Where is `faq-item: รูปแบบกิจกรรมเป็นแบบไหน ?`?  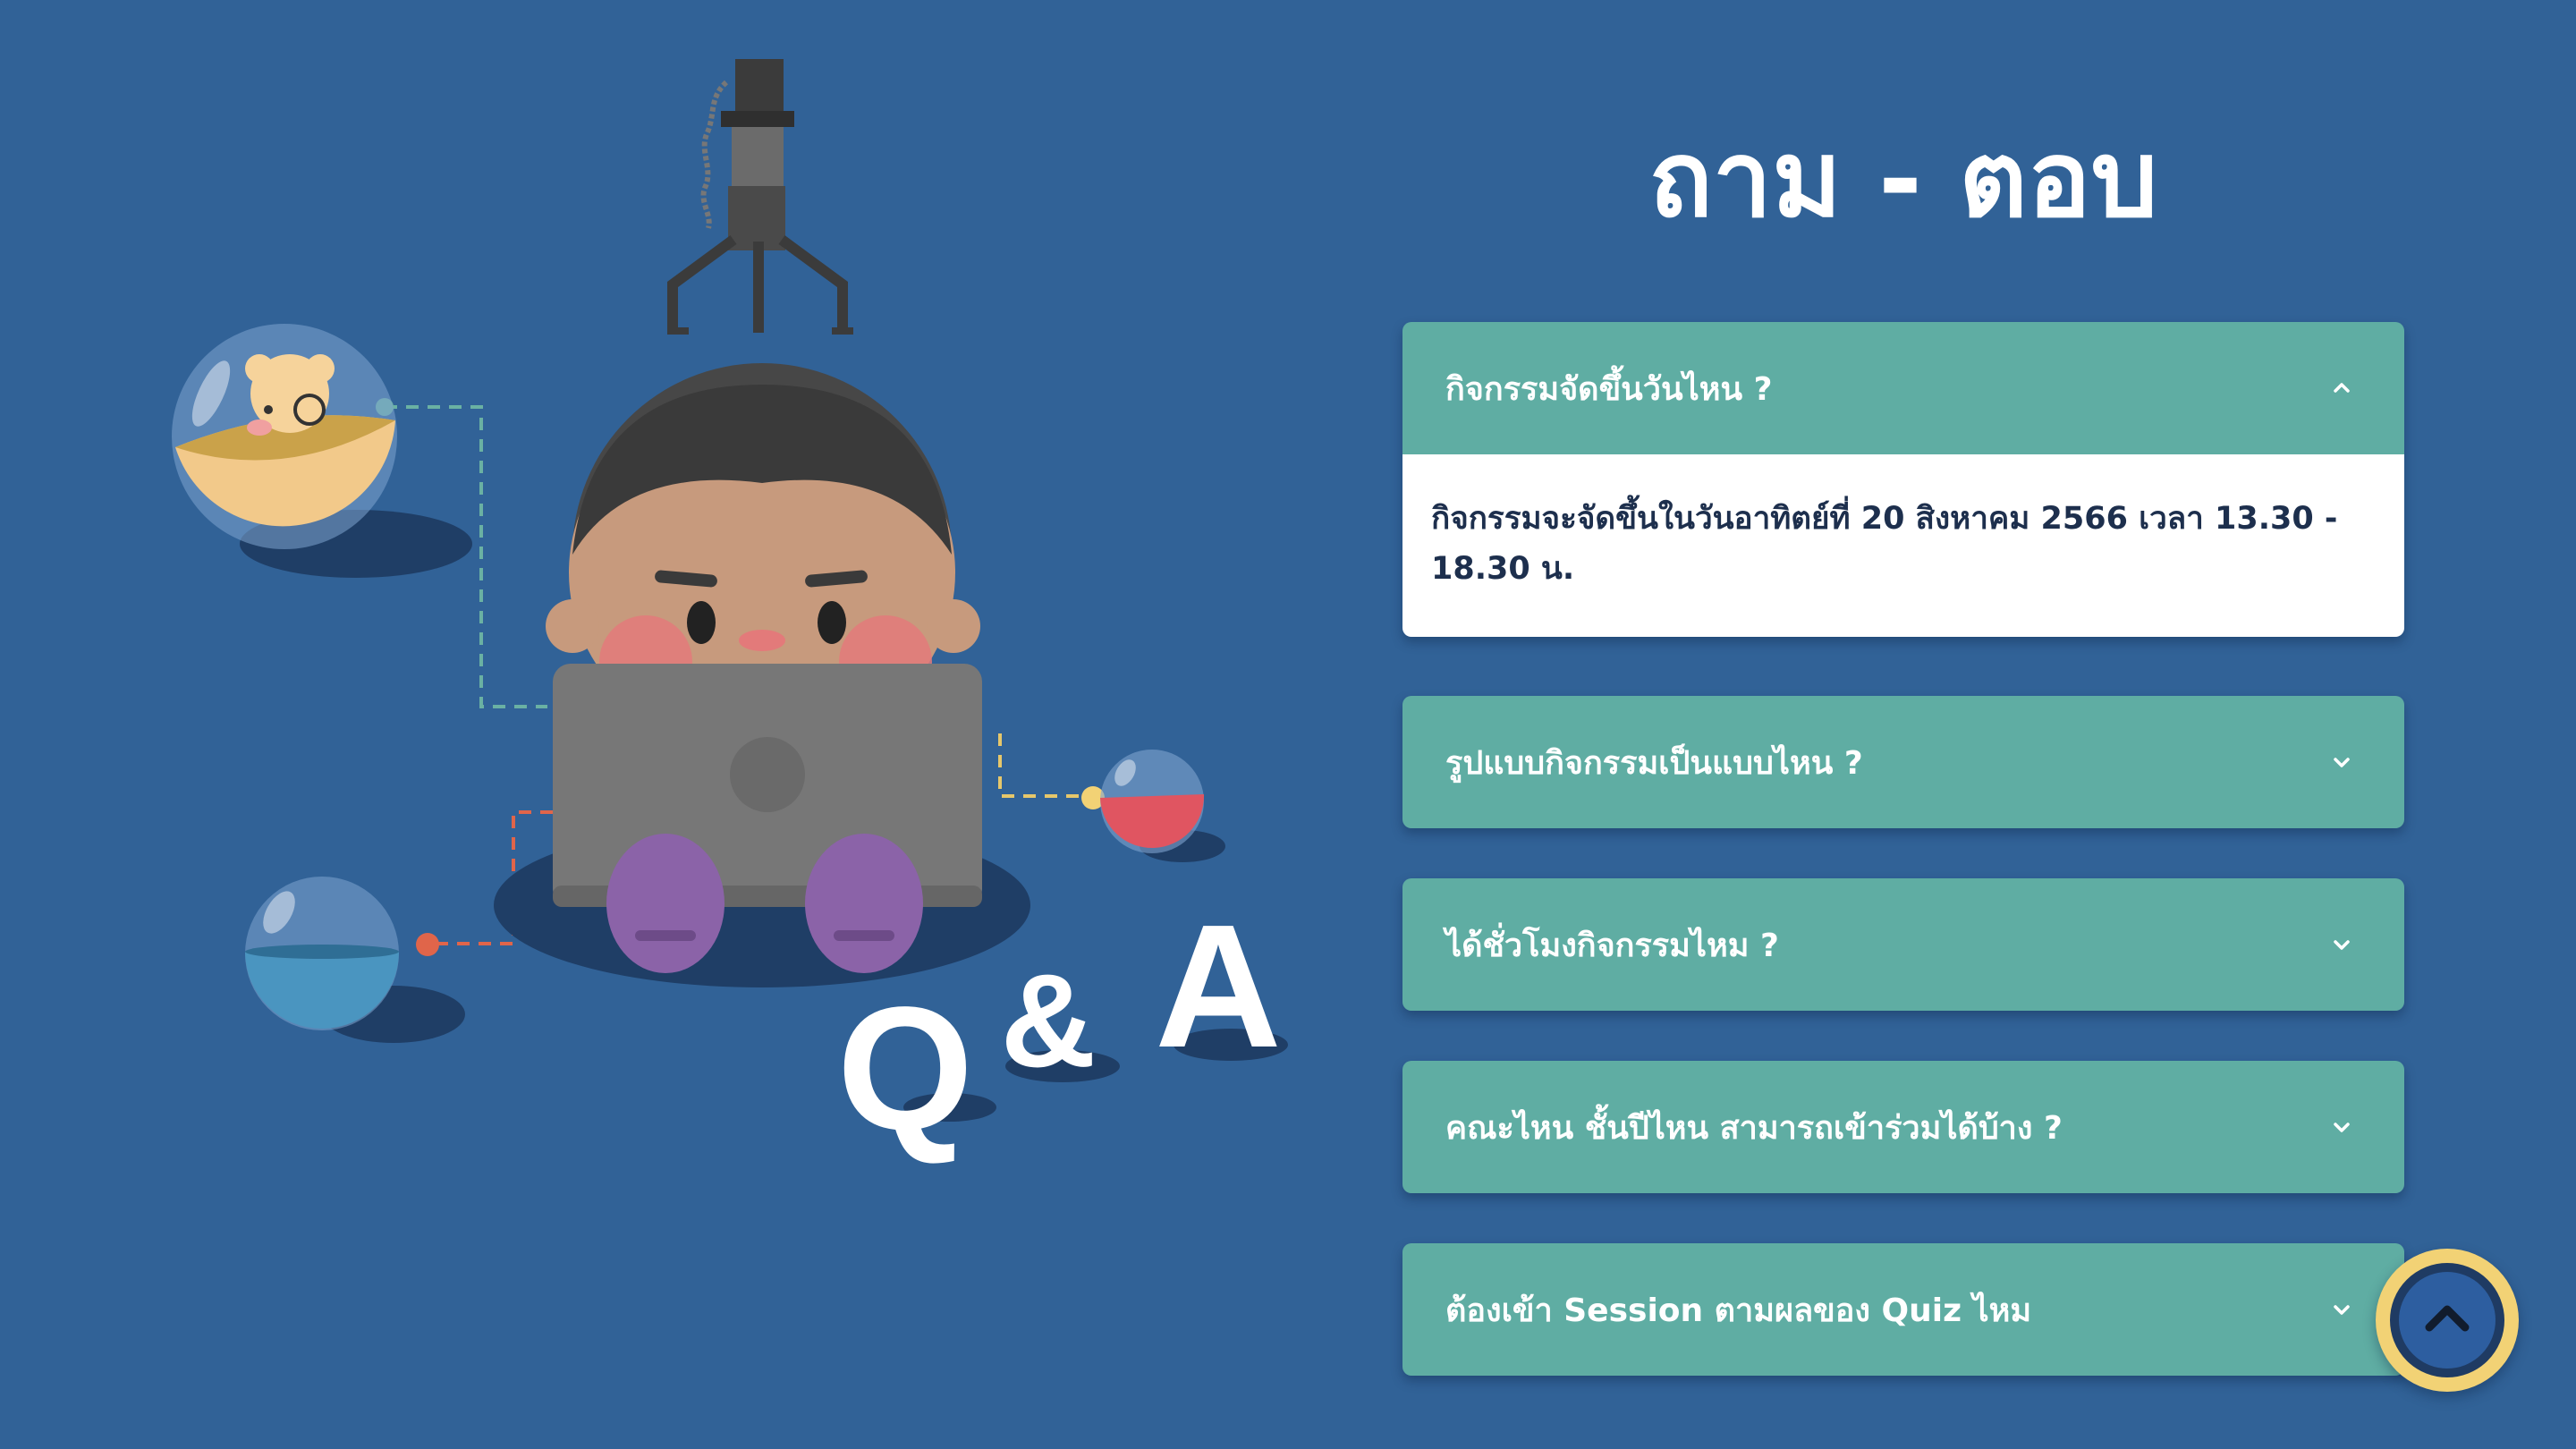 faq-item: รูปแบบกิจกรรมเป็นแบบไหน ? is located at coordinates (1903, 762).